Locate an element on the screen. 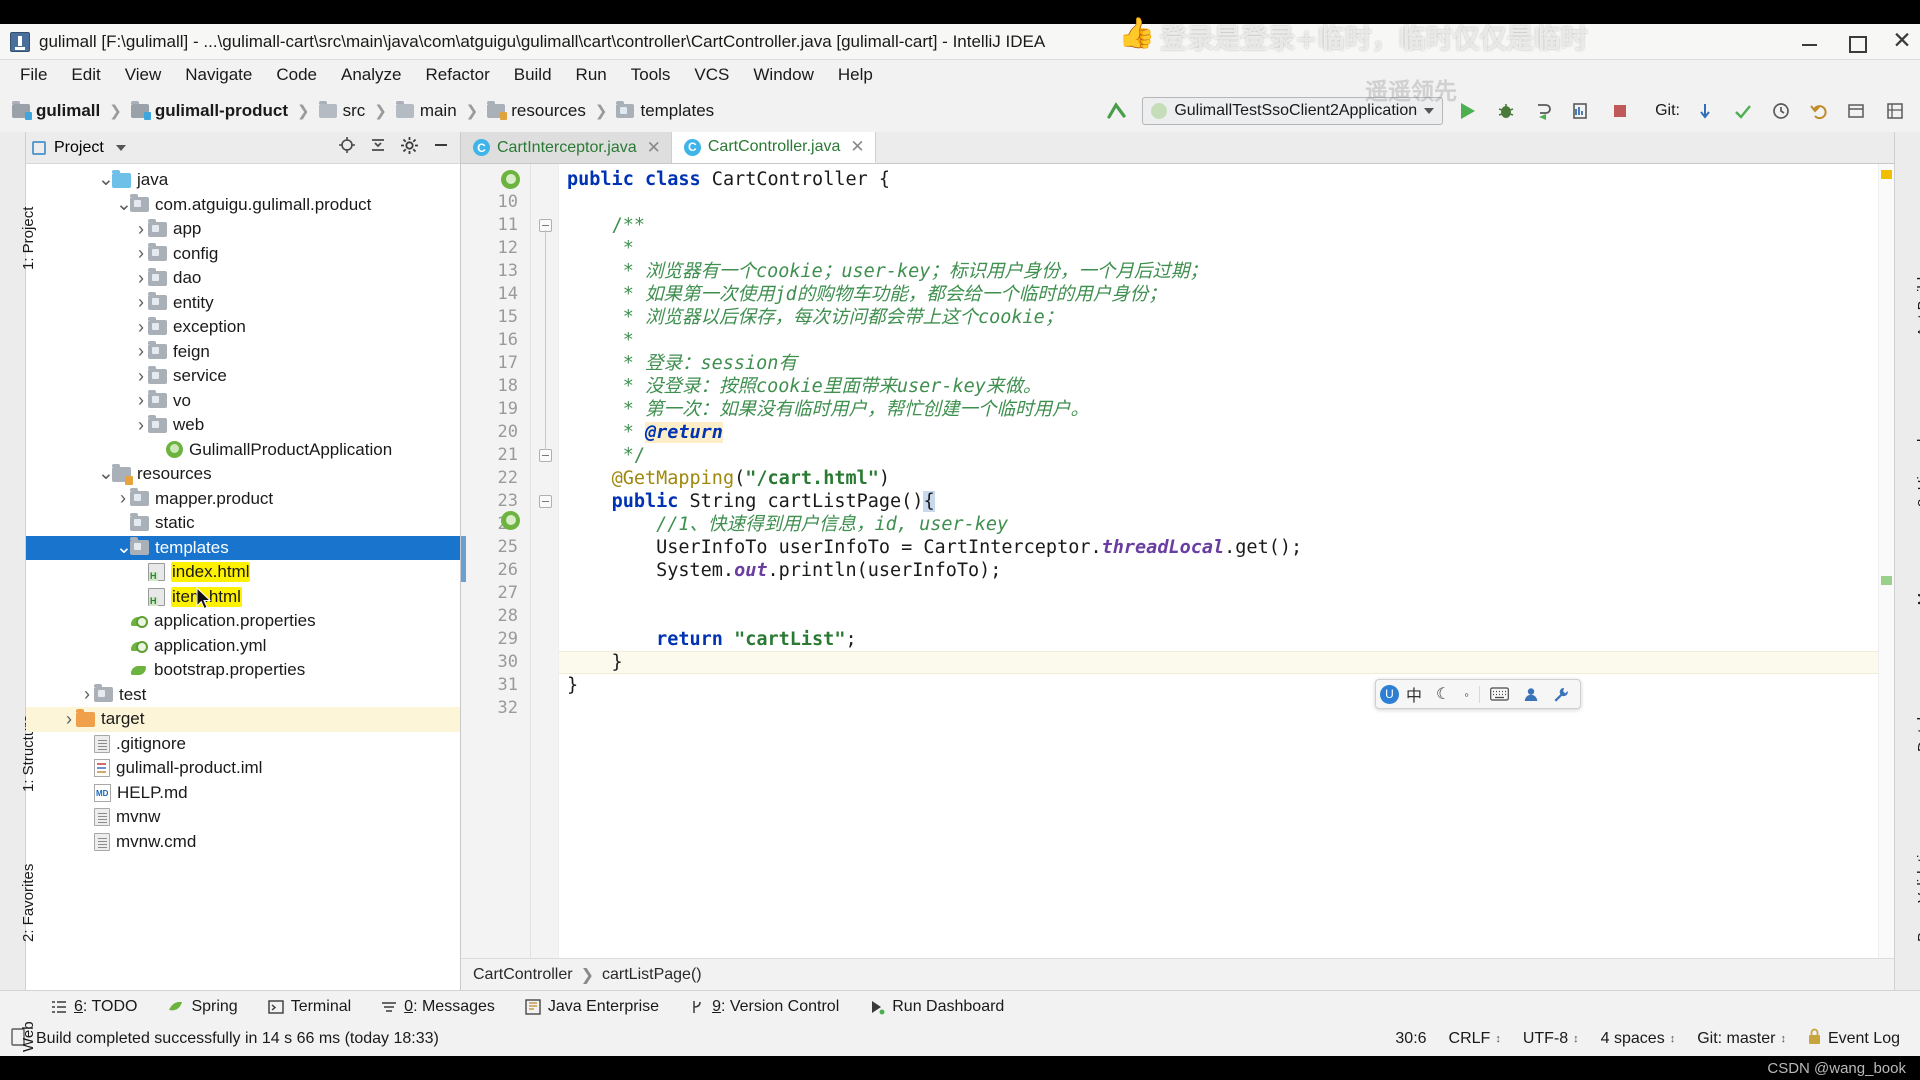 Image resolution: width=1920 pixels, height=1080 pixels. commit-icon is located at coordinates (1743, 111).